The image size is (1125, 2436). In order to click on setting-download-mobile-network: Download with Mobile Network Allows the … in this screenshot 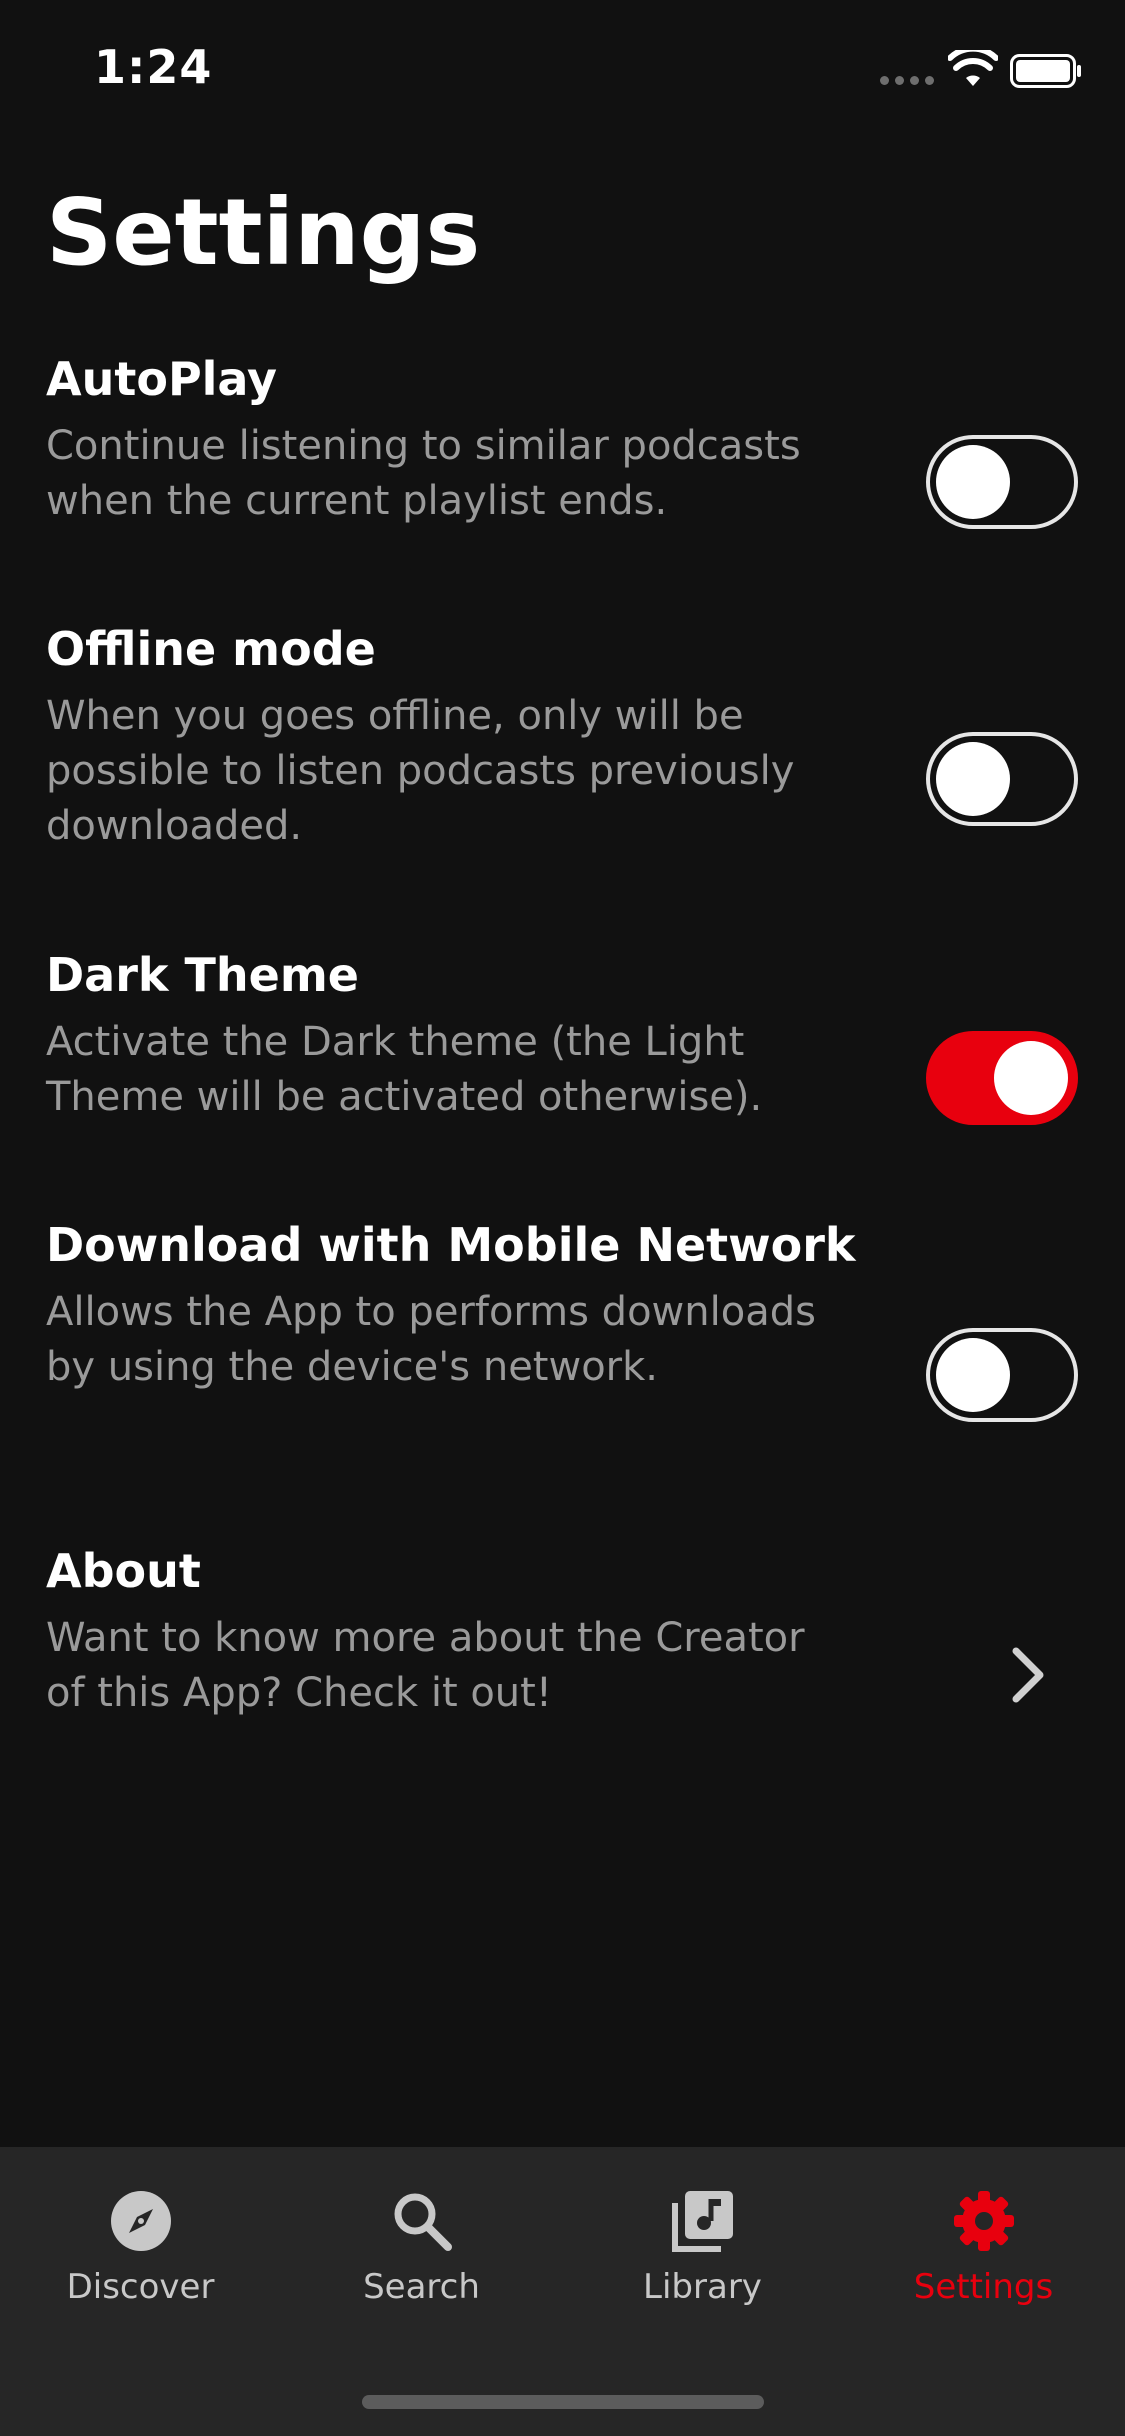, I will do `click(562, 1345)`.